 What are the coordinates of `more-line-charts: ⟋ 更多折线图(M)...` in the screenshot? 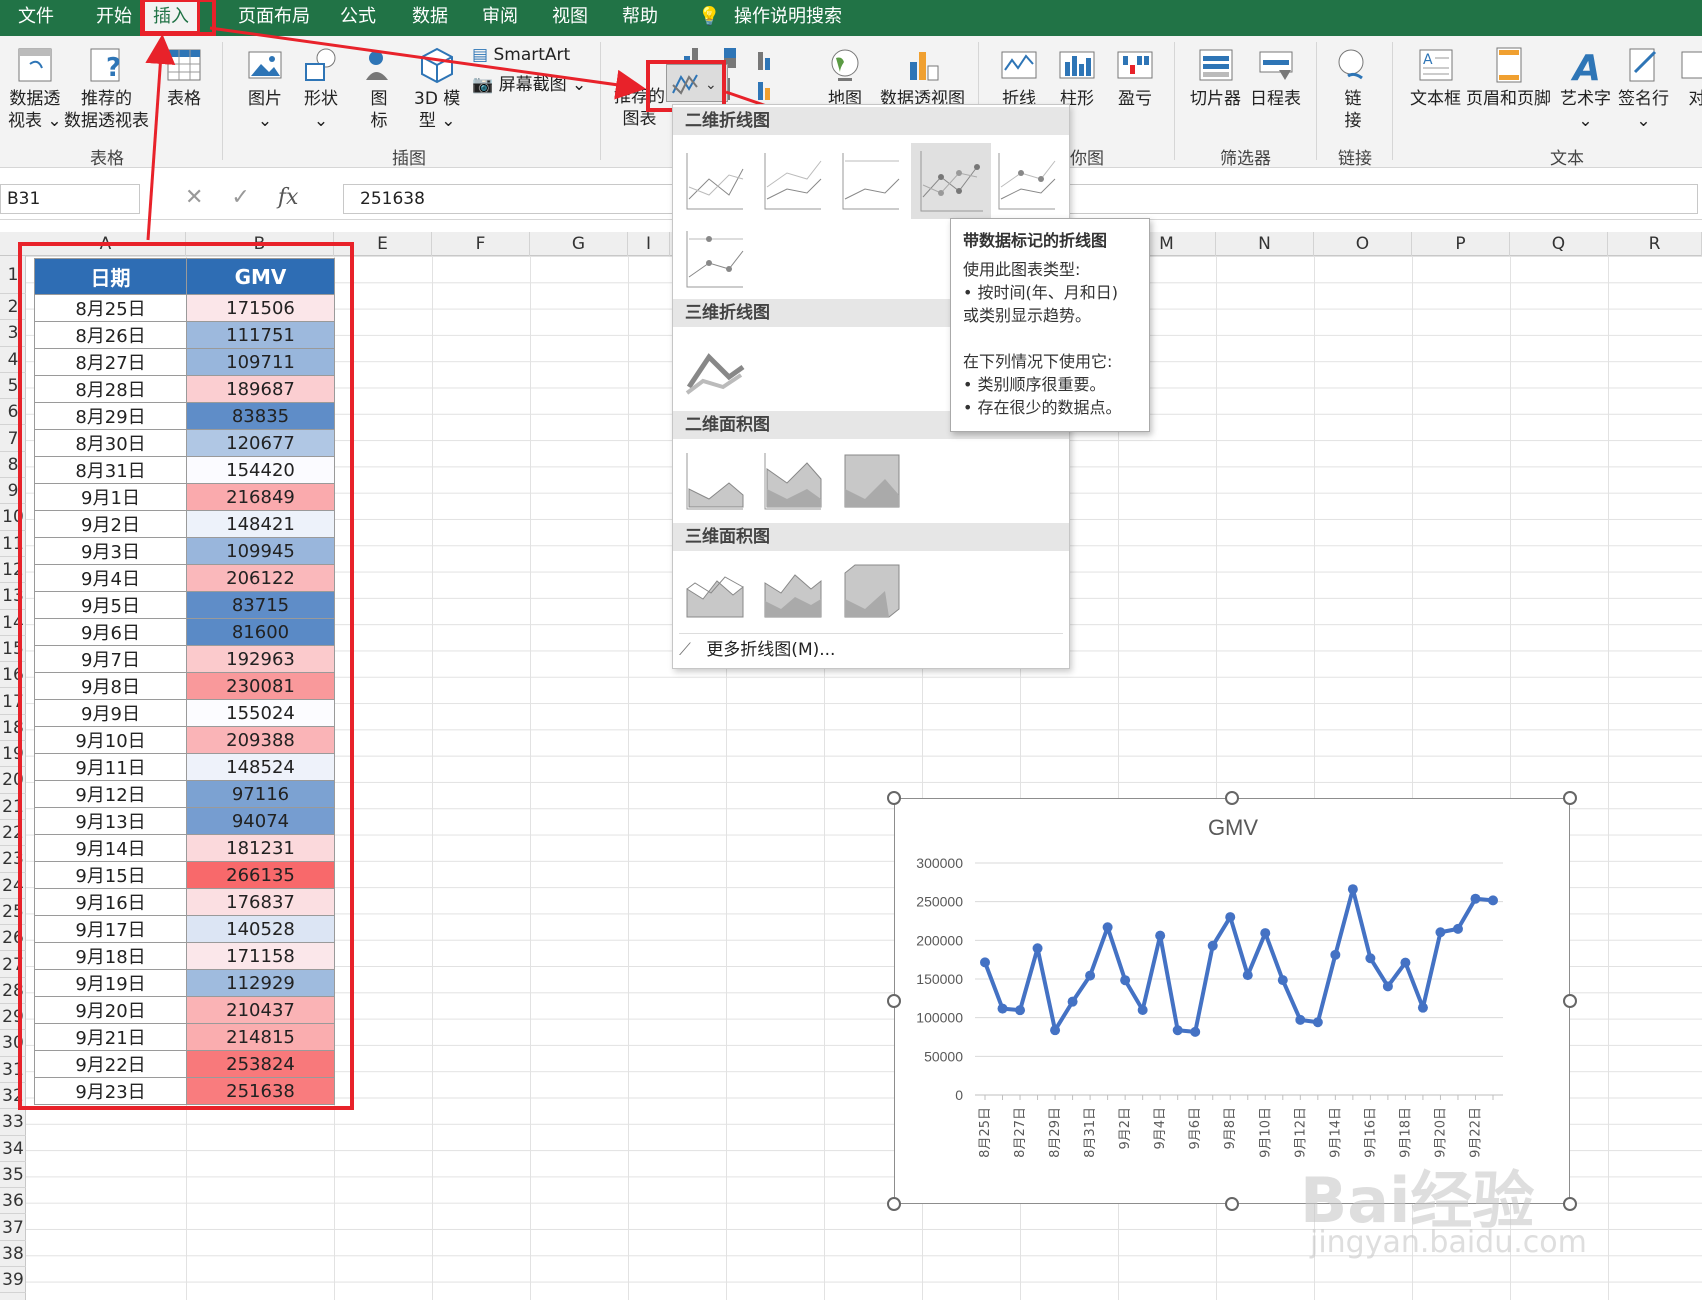 It's located at (871, 649).